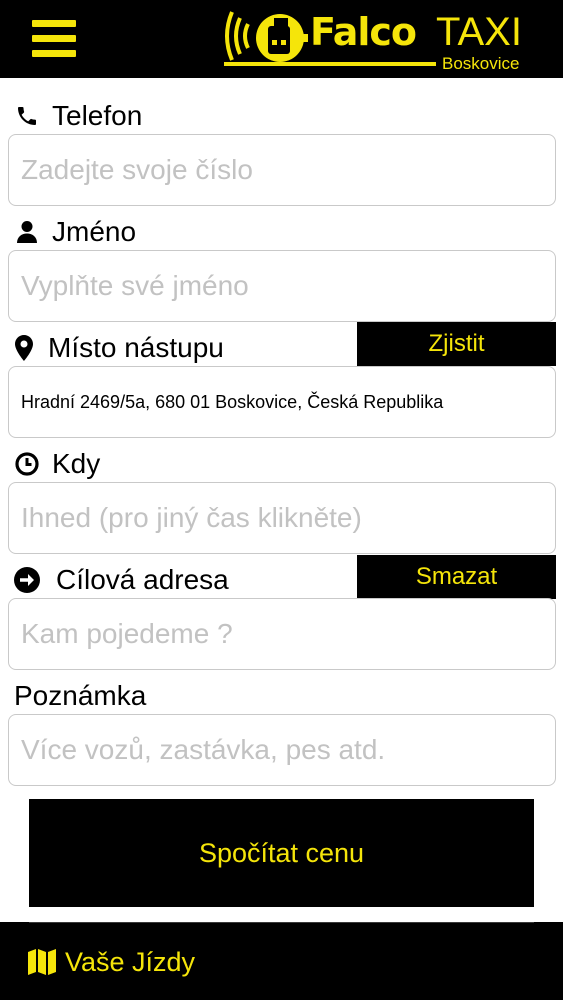  What do you see at coordinates (76, 463) in the screenshot?
I see `when-label-text: Kdy` at bounding box center [76, 463].